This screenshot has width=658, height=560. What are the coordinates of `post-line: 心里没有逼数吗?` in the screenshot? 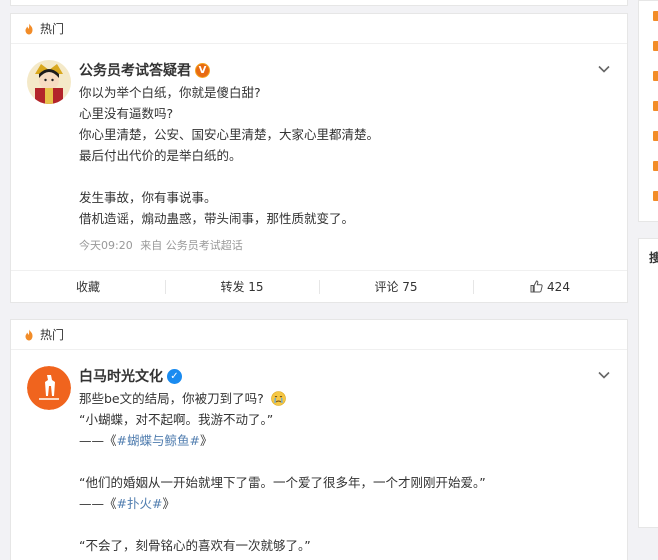 It's located at (126, 113).